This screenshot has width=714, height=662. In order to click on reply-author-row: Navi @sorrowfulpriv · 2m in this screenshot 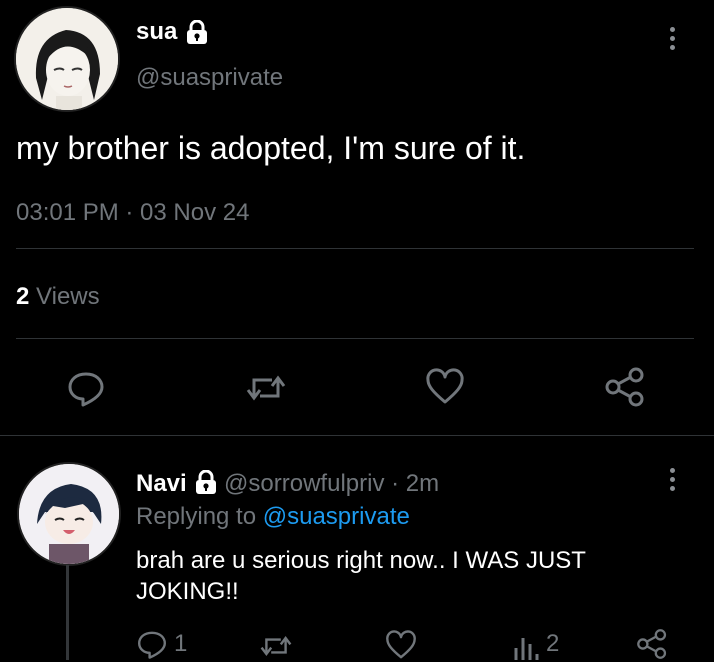, I will do `click(288, 483)`.